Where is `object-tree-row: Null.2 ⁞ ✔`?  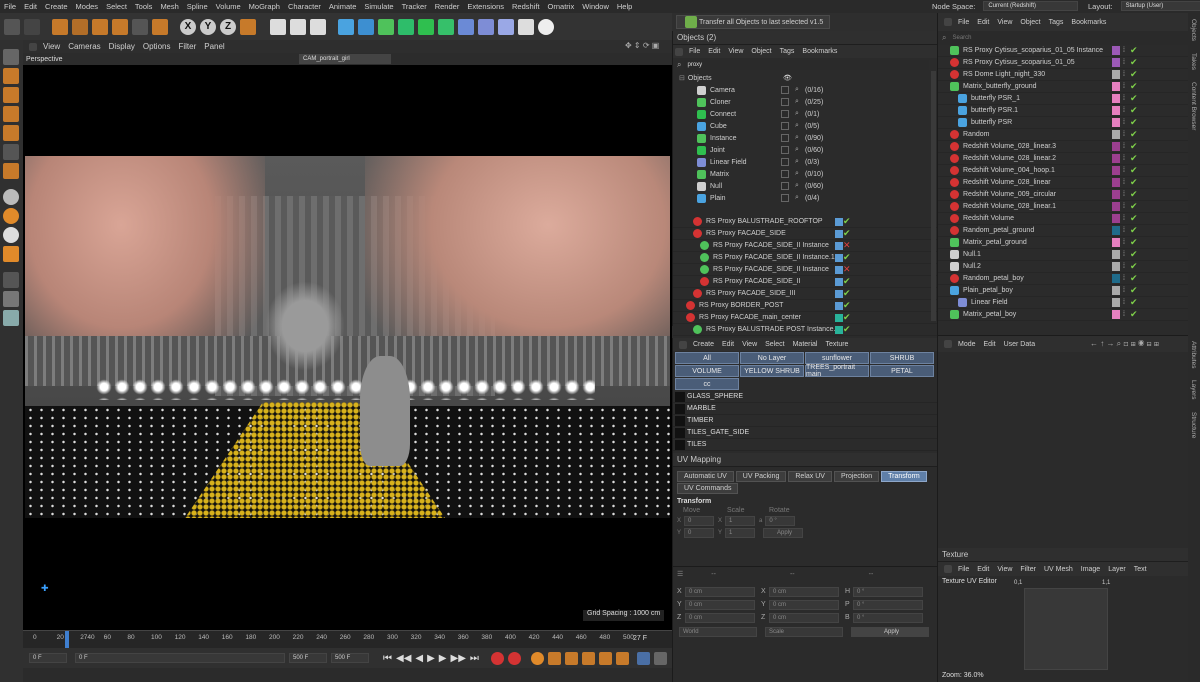
object-tree-row: Null.2 ⁞ ✔ is located at coordinates (1063, 267).